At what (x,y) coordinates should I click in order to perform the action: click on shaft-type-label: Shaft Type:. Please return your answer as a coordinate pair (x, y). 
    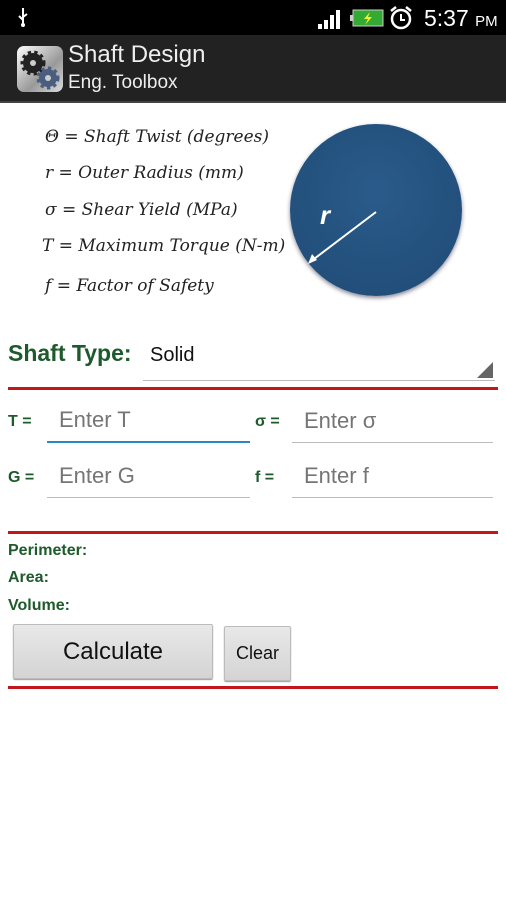
    Looking at the image, I should click on (70, 353).